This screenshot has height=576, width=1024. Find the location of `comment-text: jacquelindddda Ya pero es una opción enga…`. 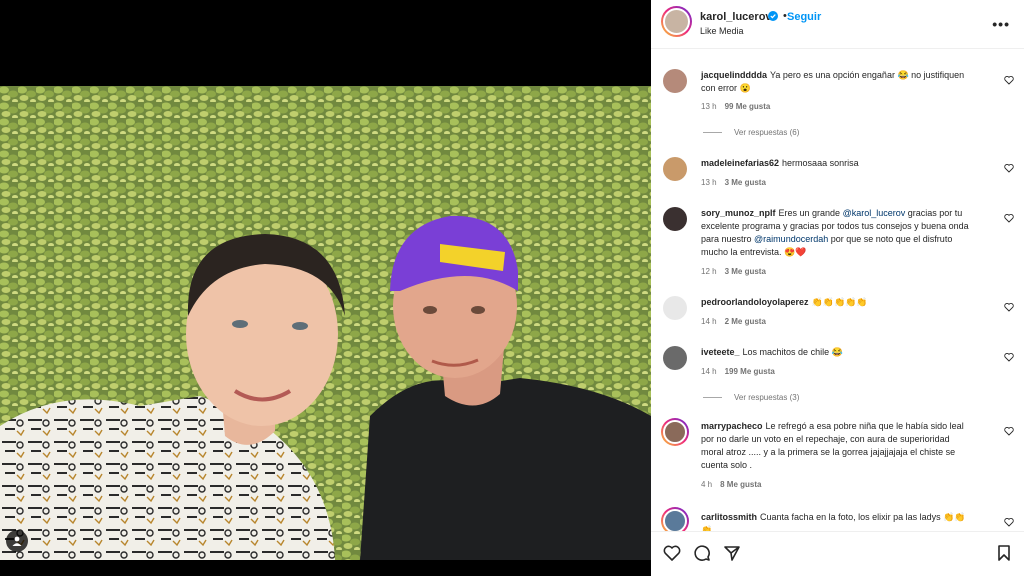

comment-text: jacquelindddda Ya pero es una opción enga… is located at coordinates (837, 82).